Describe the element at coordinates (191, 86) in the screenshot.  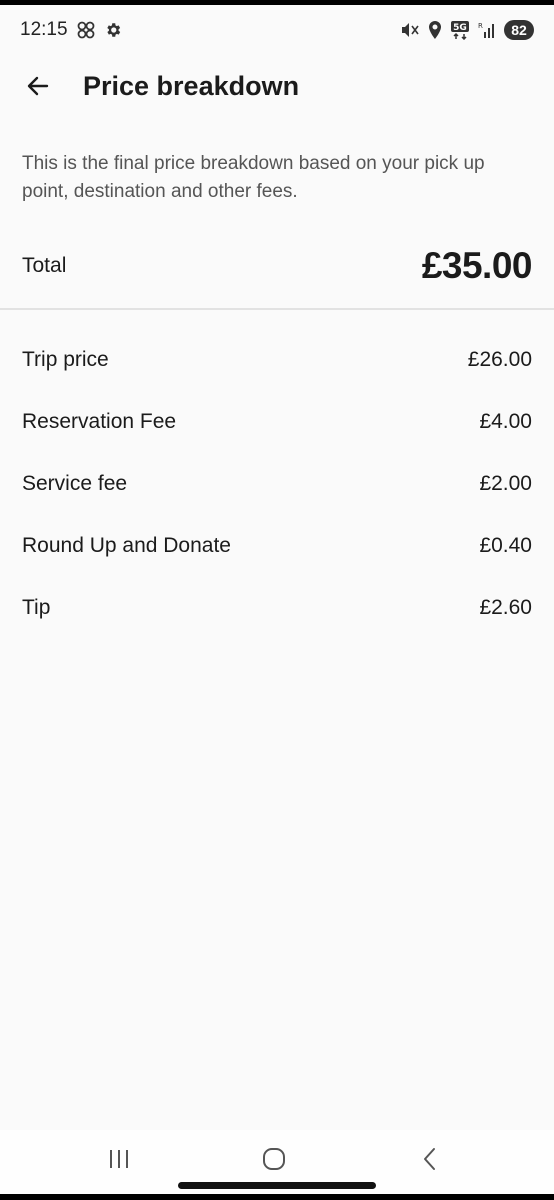
I see `page-title: Price breakdown` at that location.